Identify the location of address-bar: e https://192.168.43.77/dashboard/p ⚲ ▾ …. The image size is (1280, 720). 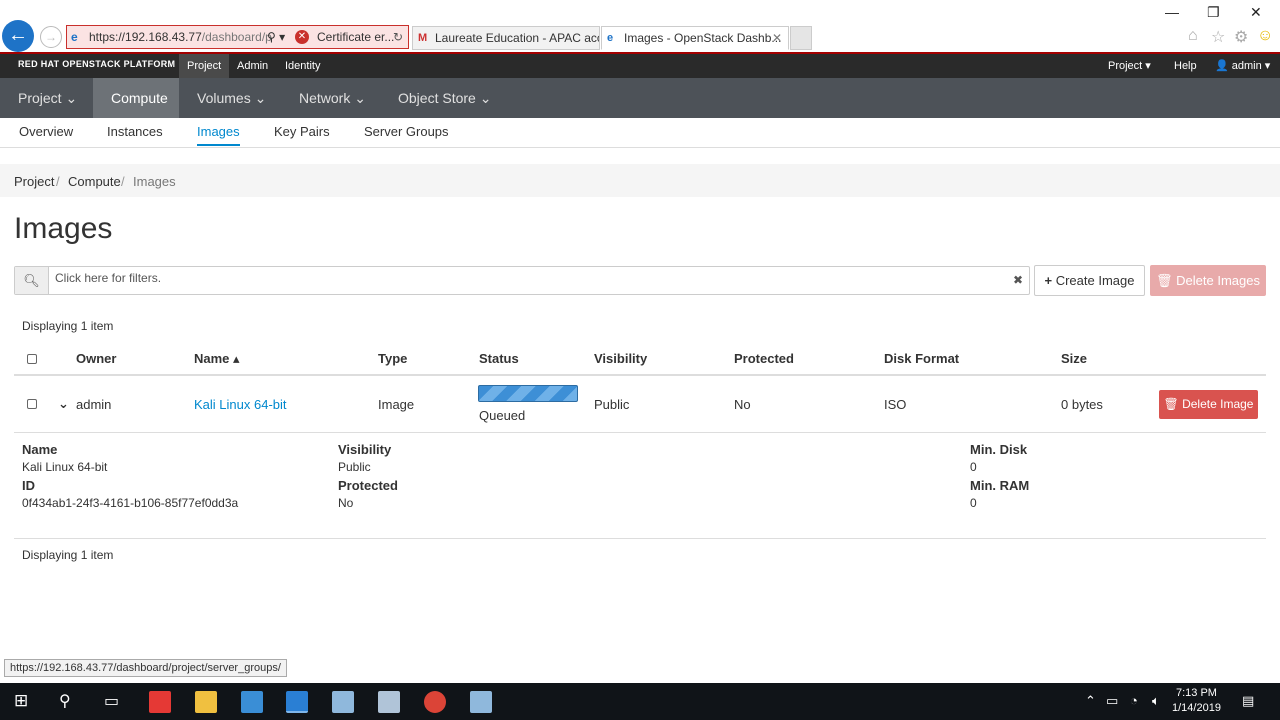
(237, 37).